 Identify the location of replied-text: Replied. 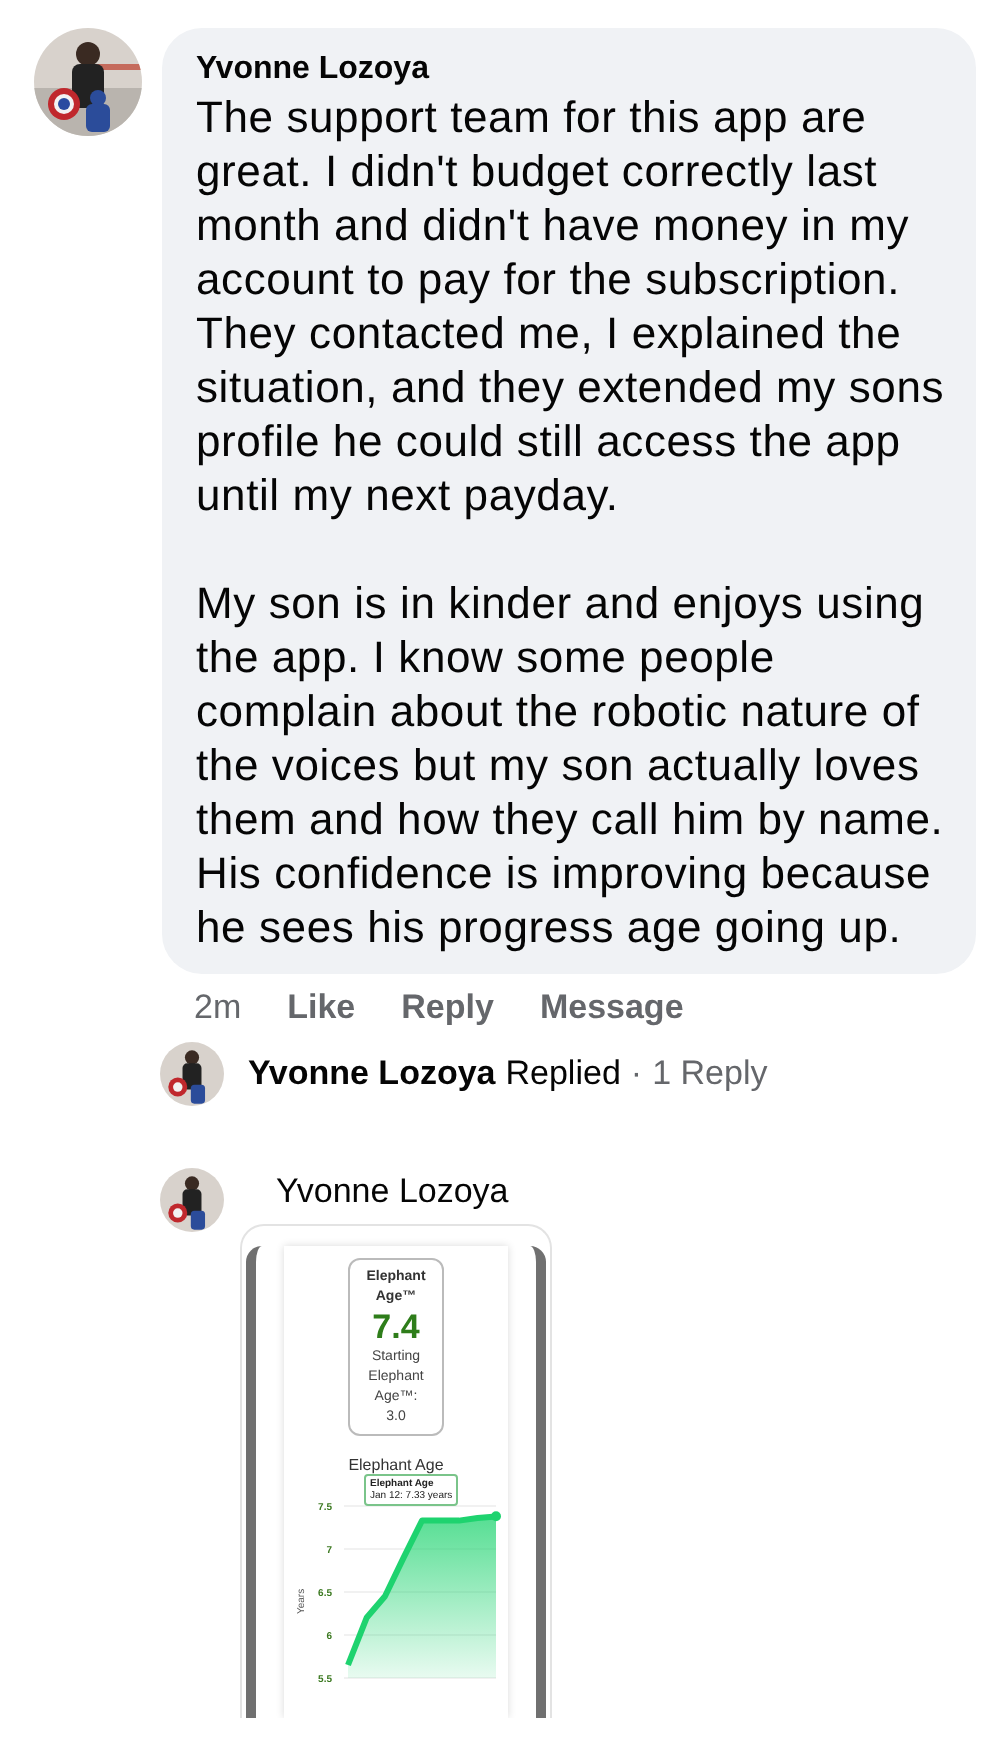
(563, 1074).